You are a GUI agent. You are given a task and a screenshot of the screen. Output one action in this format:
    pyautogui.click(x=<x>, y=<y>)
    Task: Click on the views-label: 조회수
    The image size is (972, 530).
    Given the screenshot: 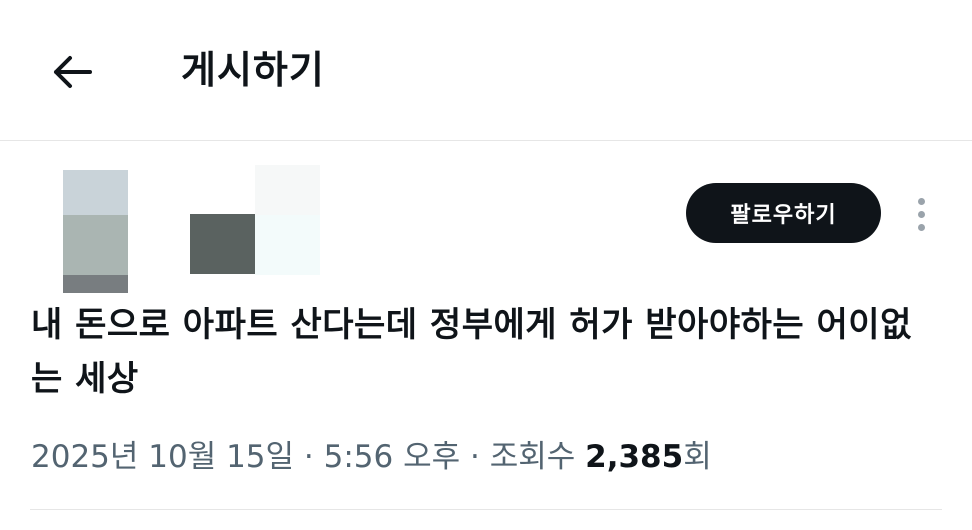 What is the action you would take?
    pyautogui.click(x=532, y=457)
    